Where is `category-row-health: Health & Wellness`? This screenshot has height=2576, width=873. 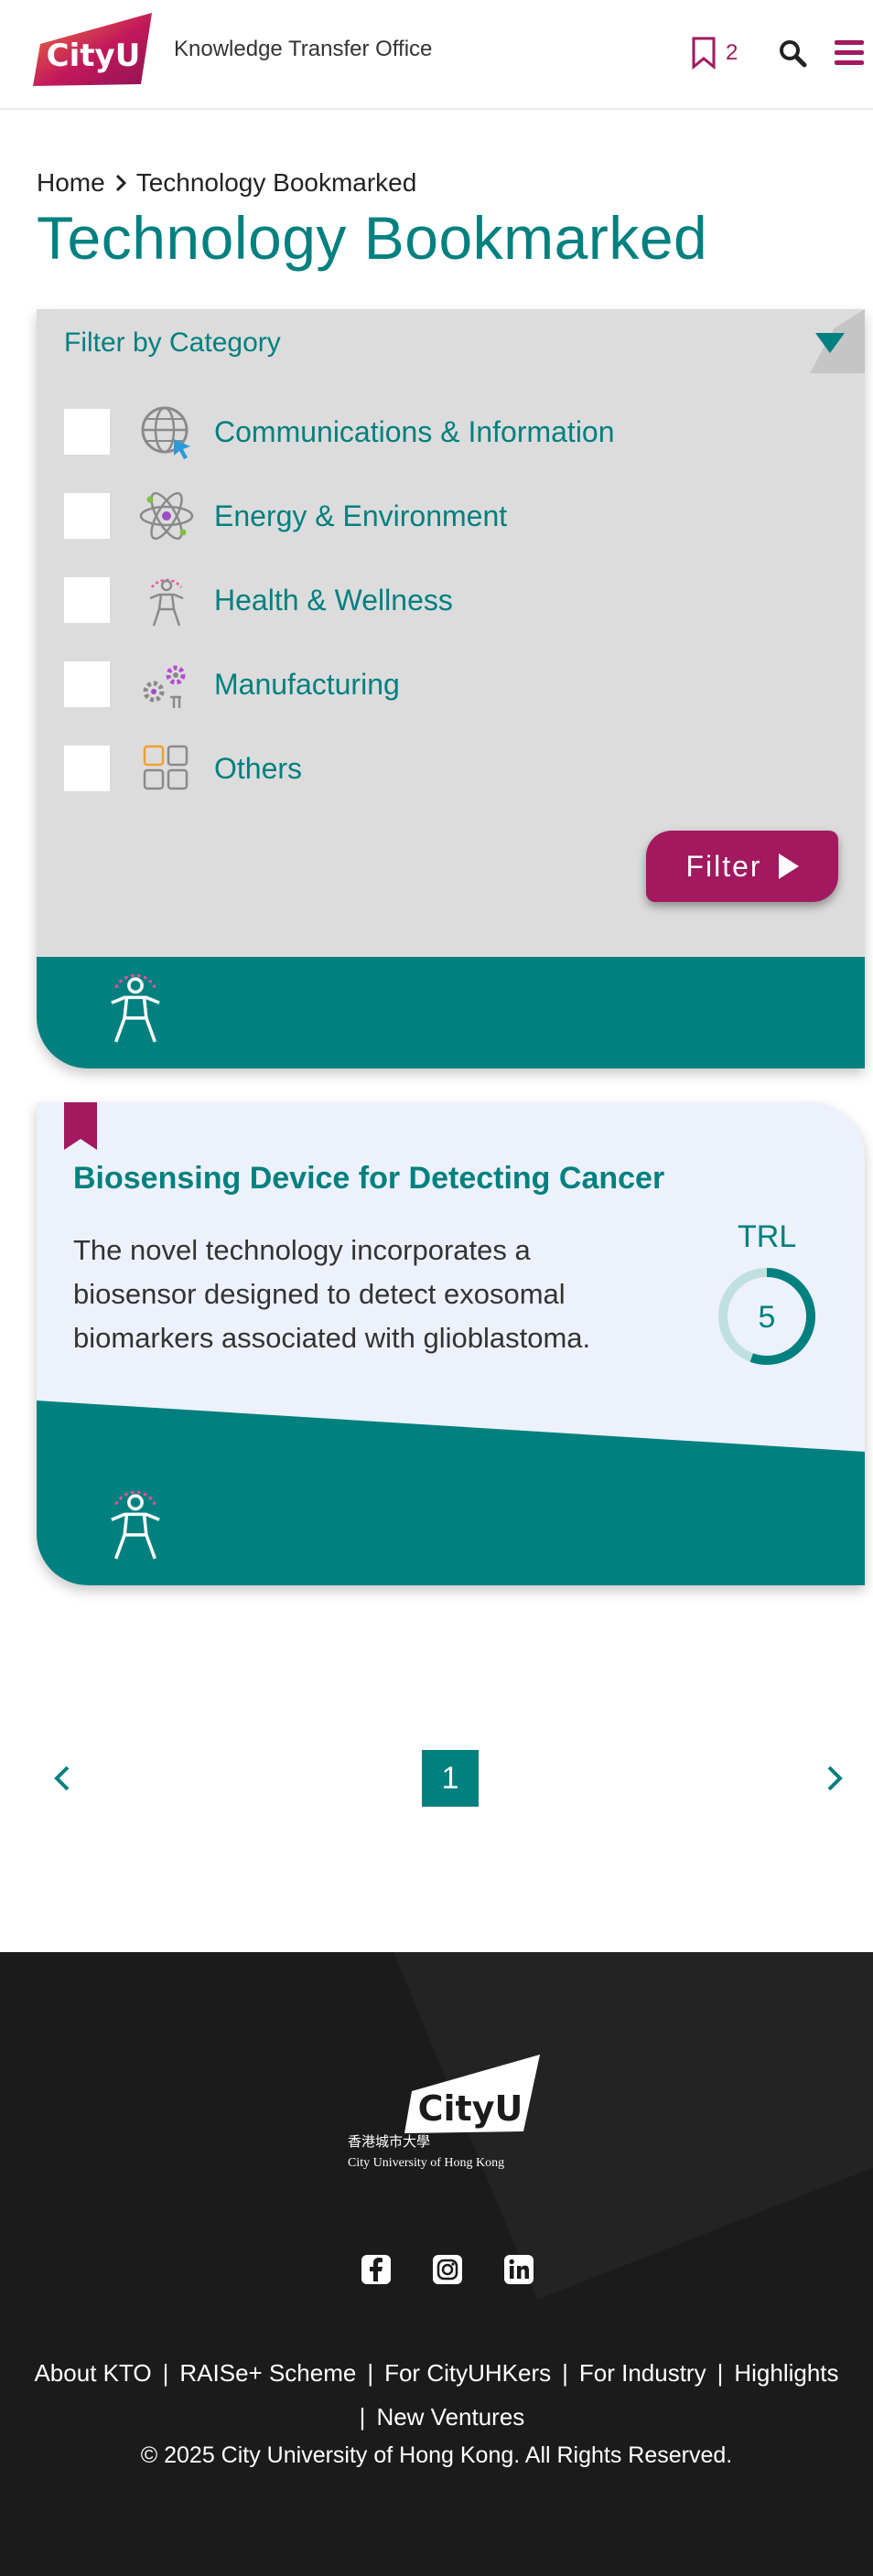
category-row-health: Health & Wellness is located at coordinates (258, 600).